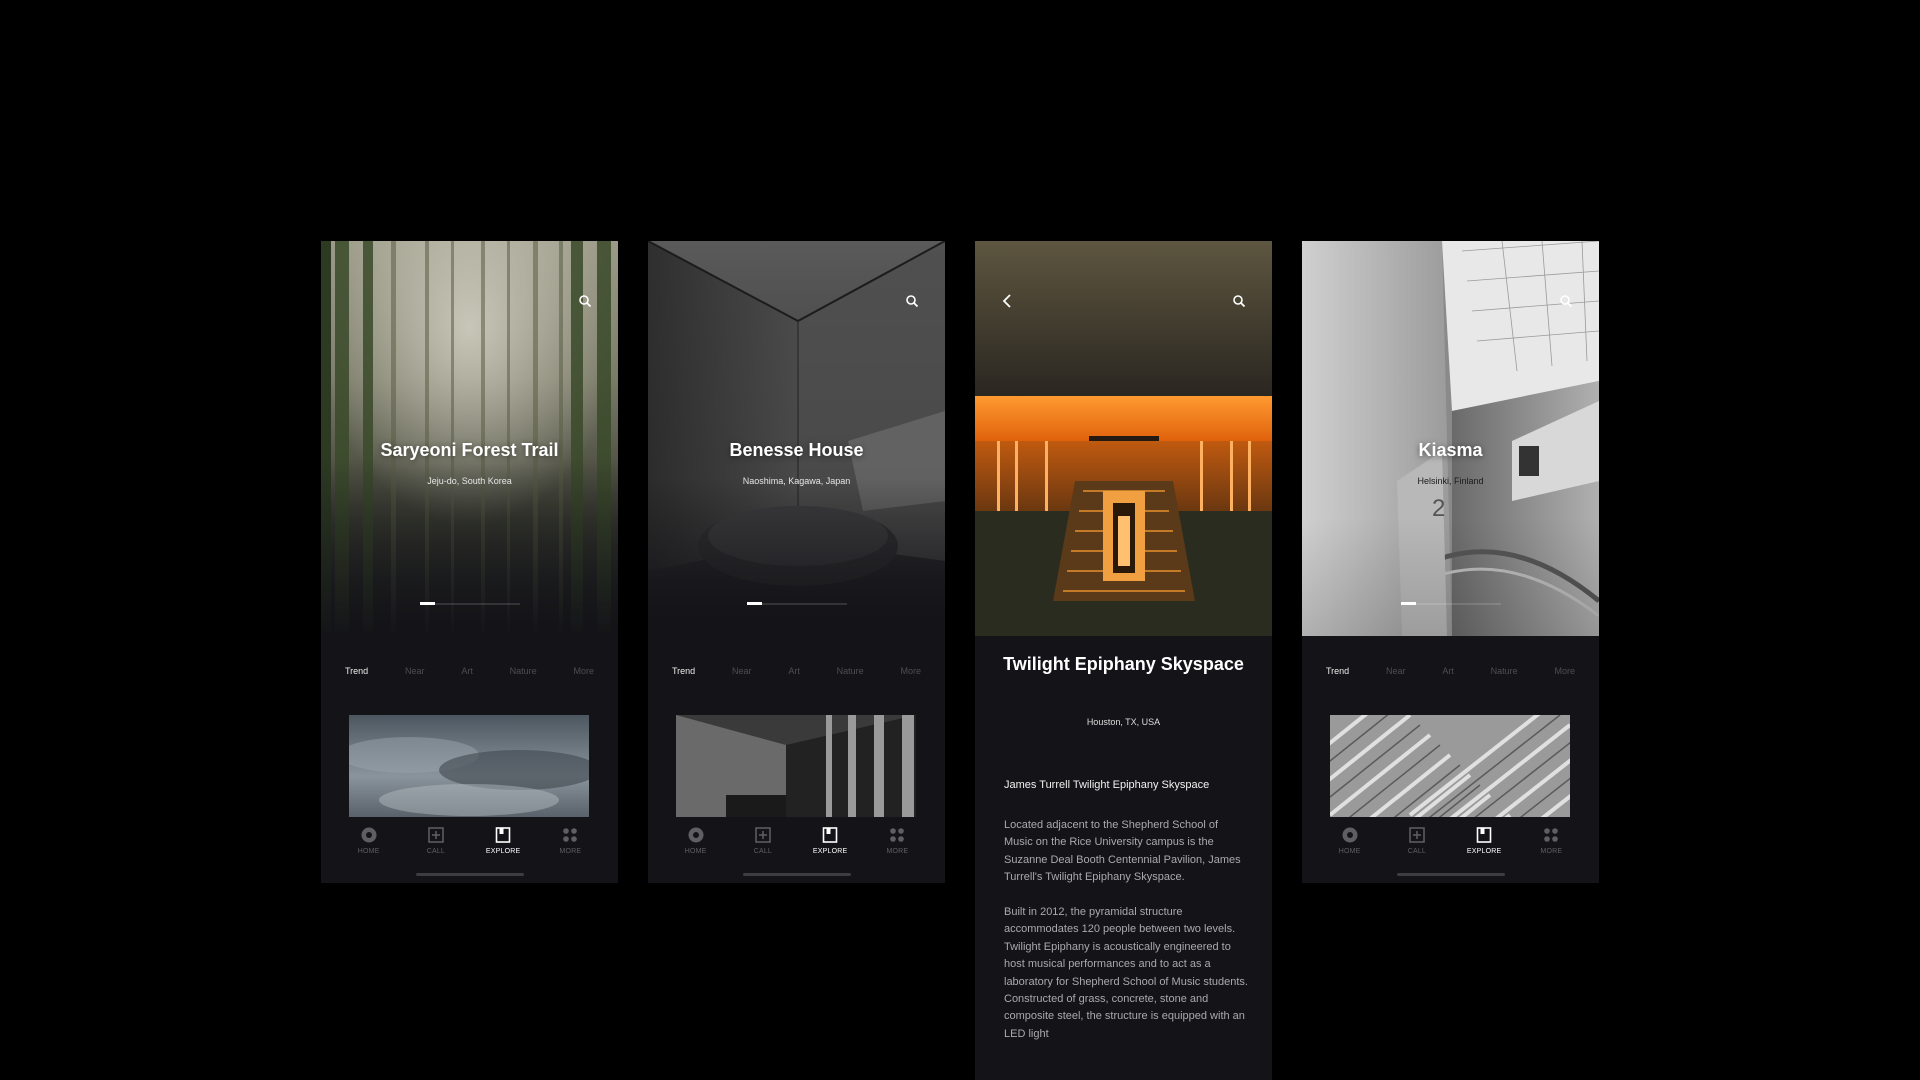 Image resolution: width=1920 pixels, height=1080 pixels. I want to click on place-title: Saryeoni Forest Trail, so click(469, 450).